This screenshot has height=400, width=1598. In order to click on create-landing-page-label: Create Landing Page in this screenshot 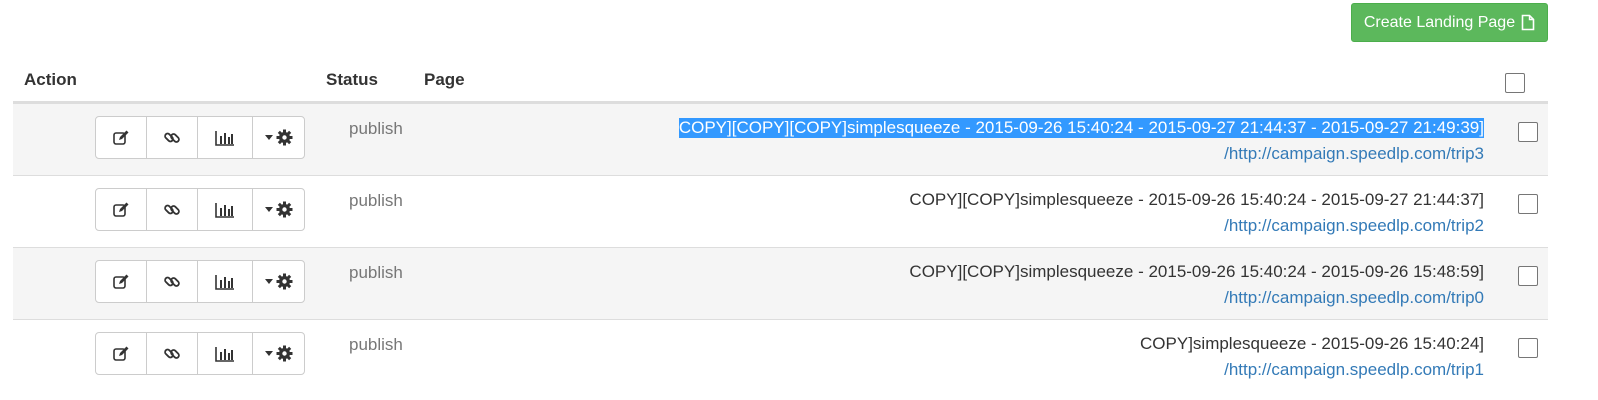, I will do `click(1439, 22)`.